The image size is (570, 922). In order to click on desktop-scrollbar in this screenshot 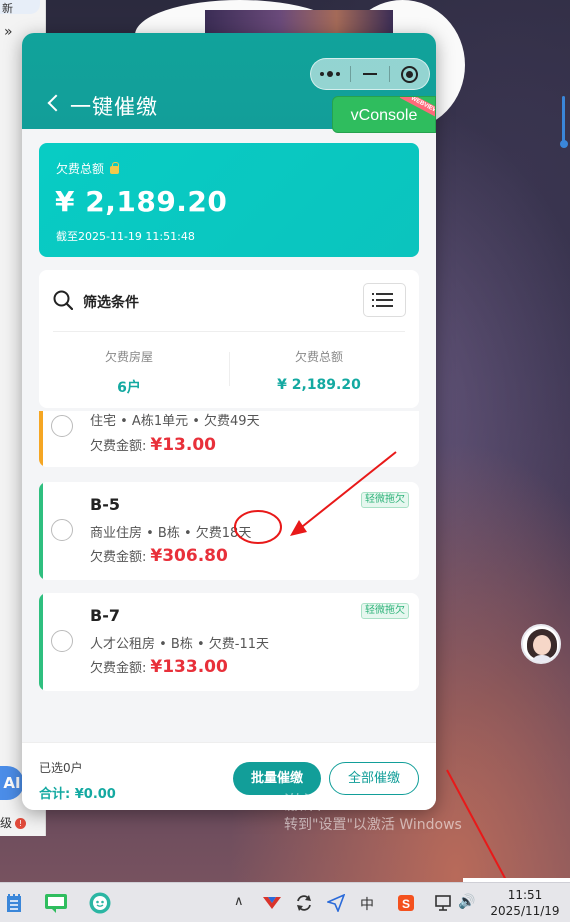, I will do `click(563, 120)`.